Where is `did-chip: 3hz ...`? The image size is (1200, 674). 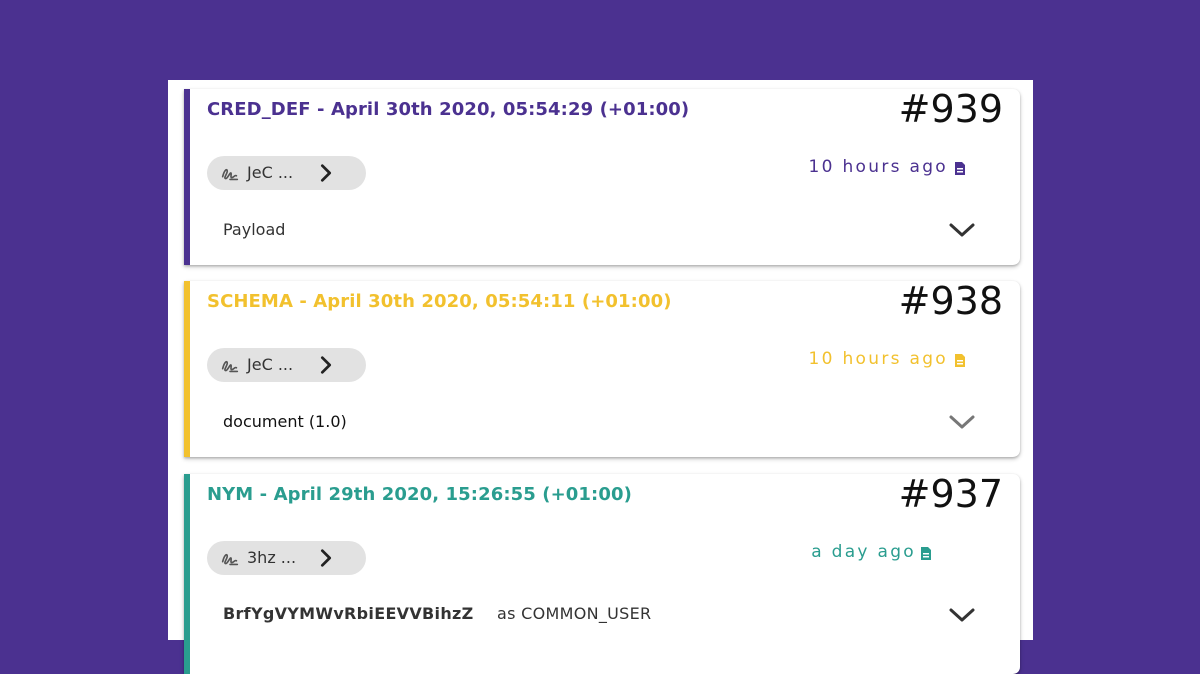
did-chip: 3hz ... is located at coordinates (286, 558).